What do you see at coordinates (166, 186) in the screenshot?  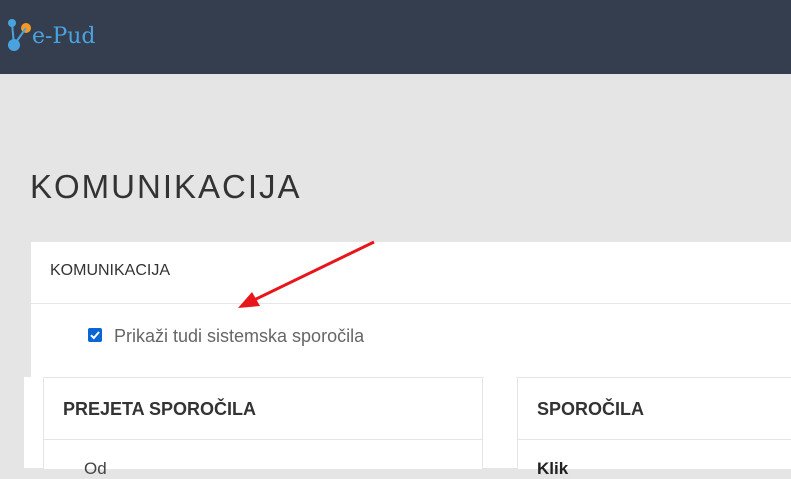 I see `page-title: KOMUNIKACIJA` at bounding box center [166, 186].